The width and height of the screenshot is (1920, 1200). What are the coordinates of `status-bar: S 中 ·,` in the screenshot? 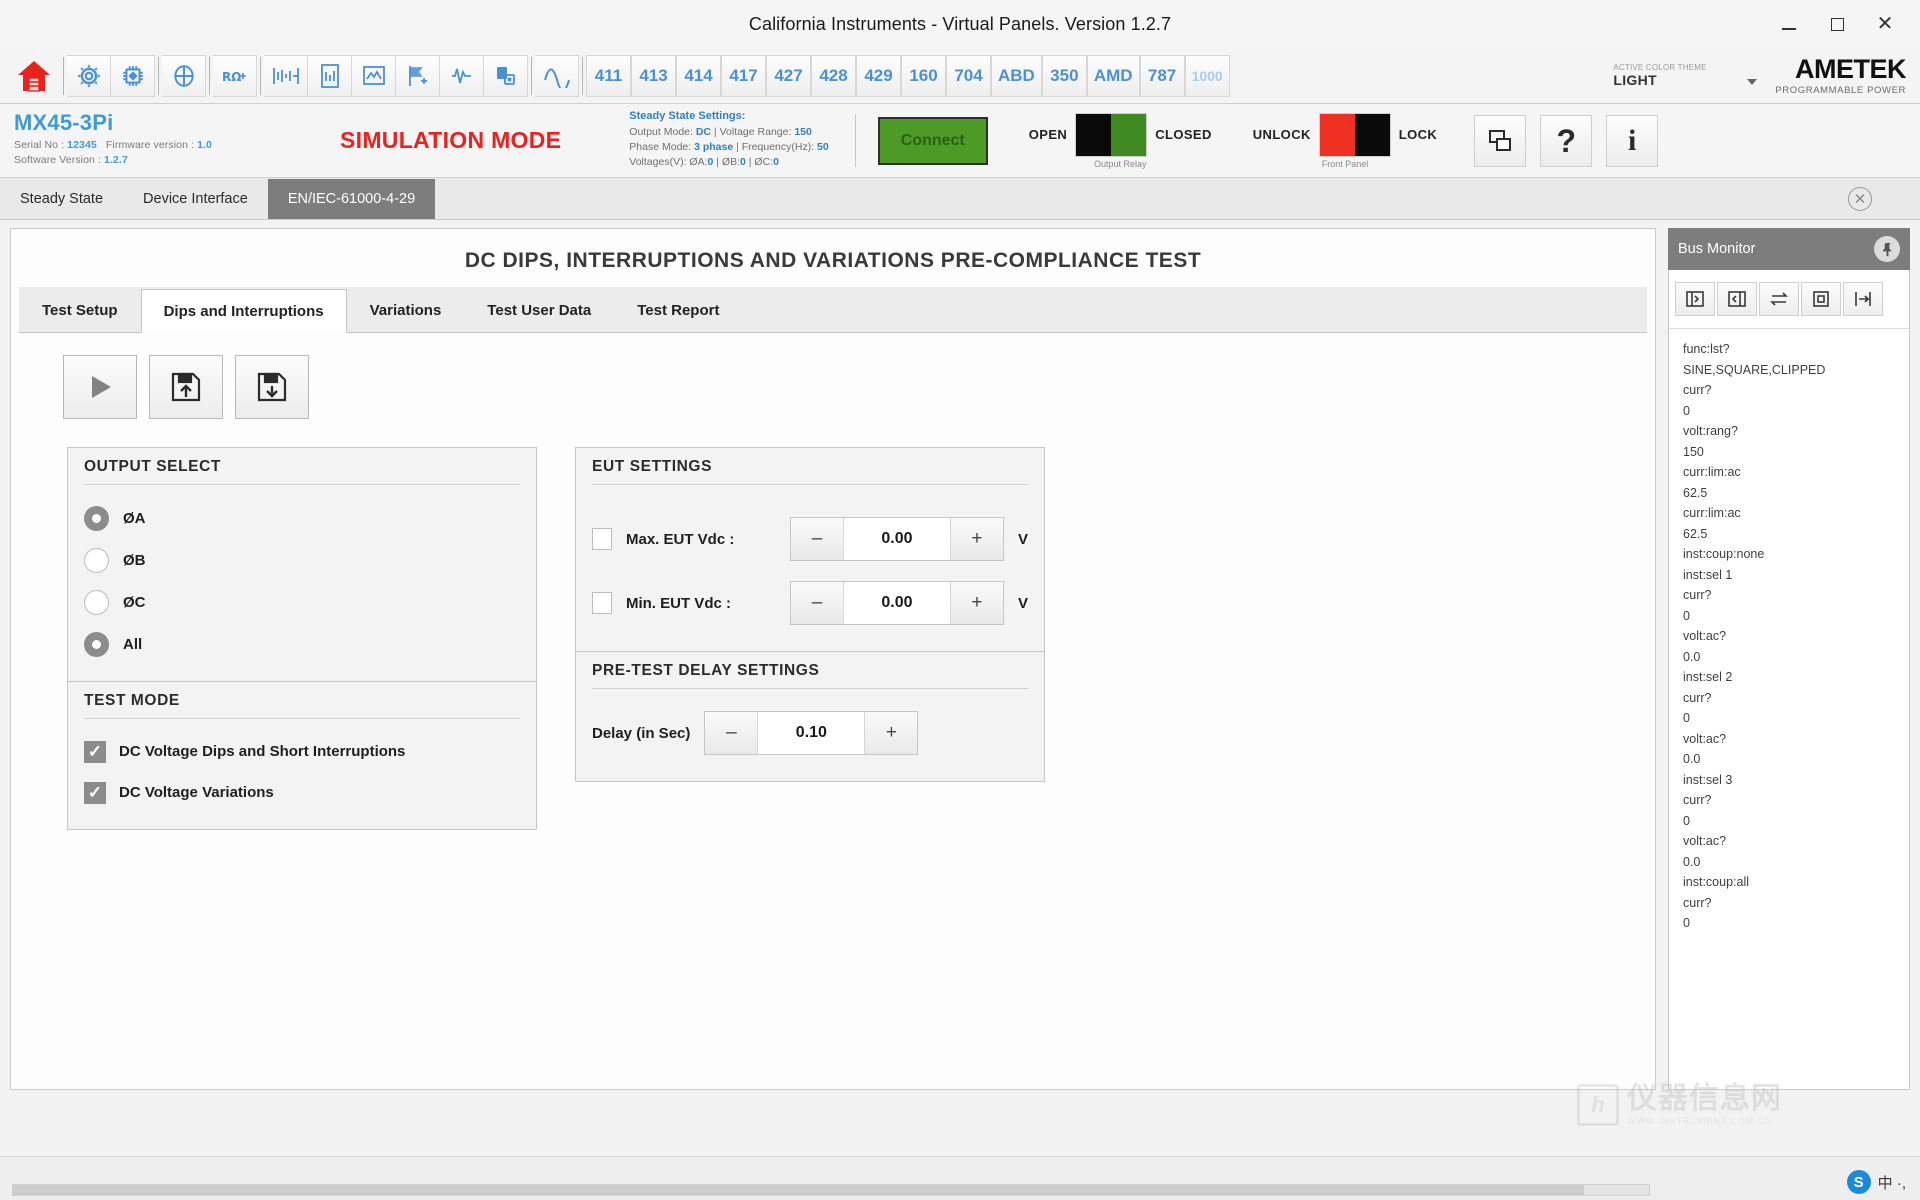 It's located at (960, 1178).